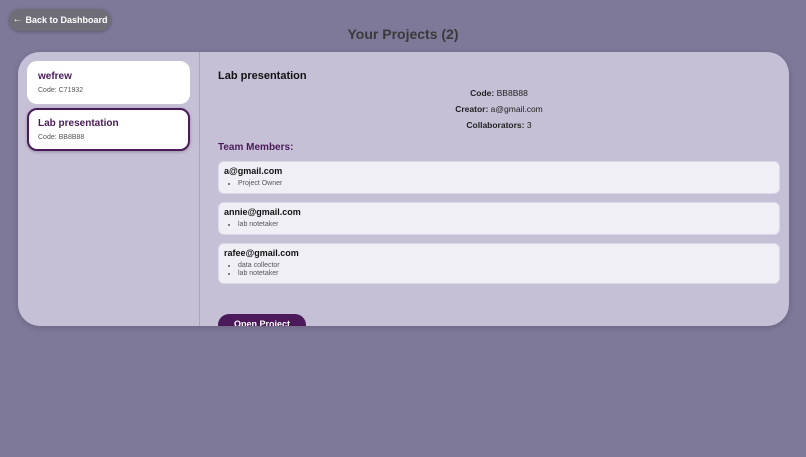 The height and width of the screenshot is (457, 806). I want to click on member-roles: data collector lab notetaker, so click(499, 270).